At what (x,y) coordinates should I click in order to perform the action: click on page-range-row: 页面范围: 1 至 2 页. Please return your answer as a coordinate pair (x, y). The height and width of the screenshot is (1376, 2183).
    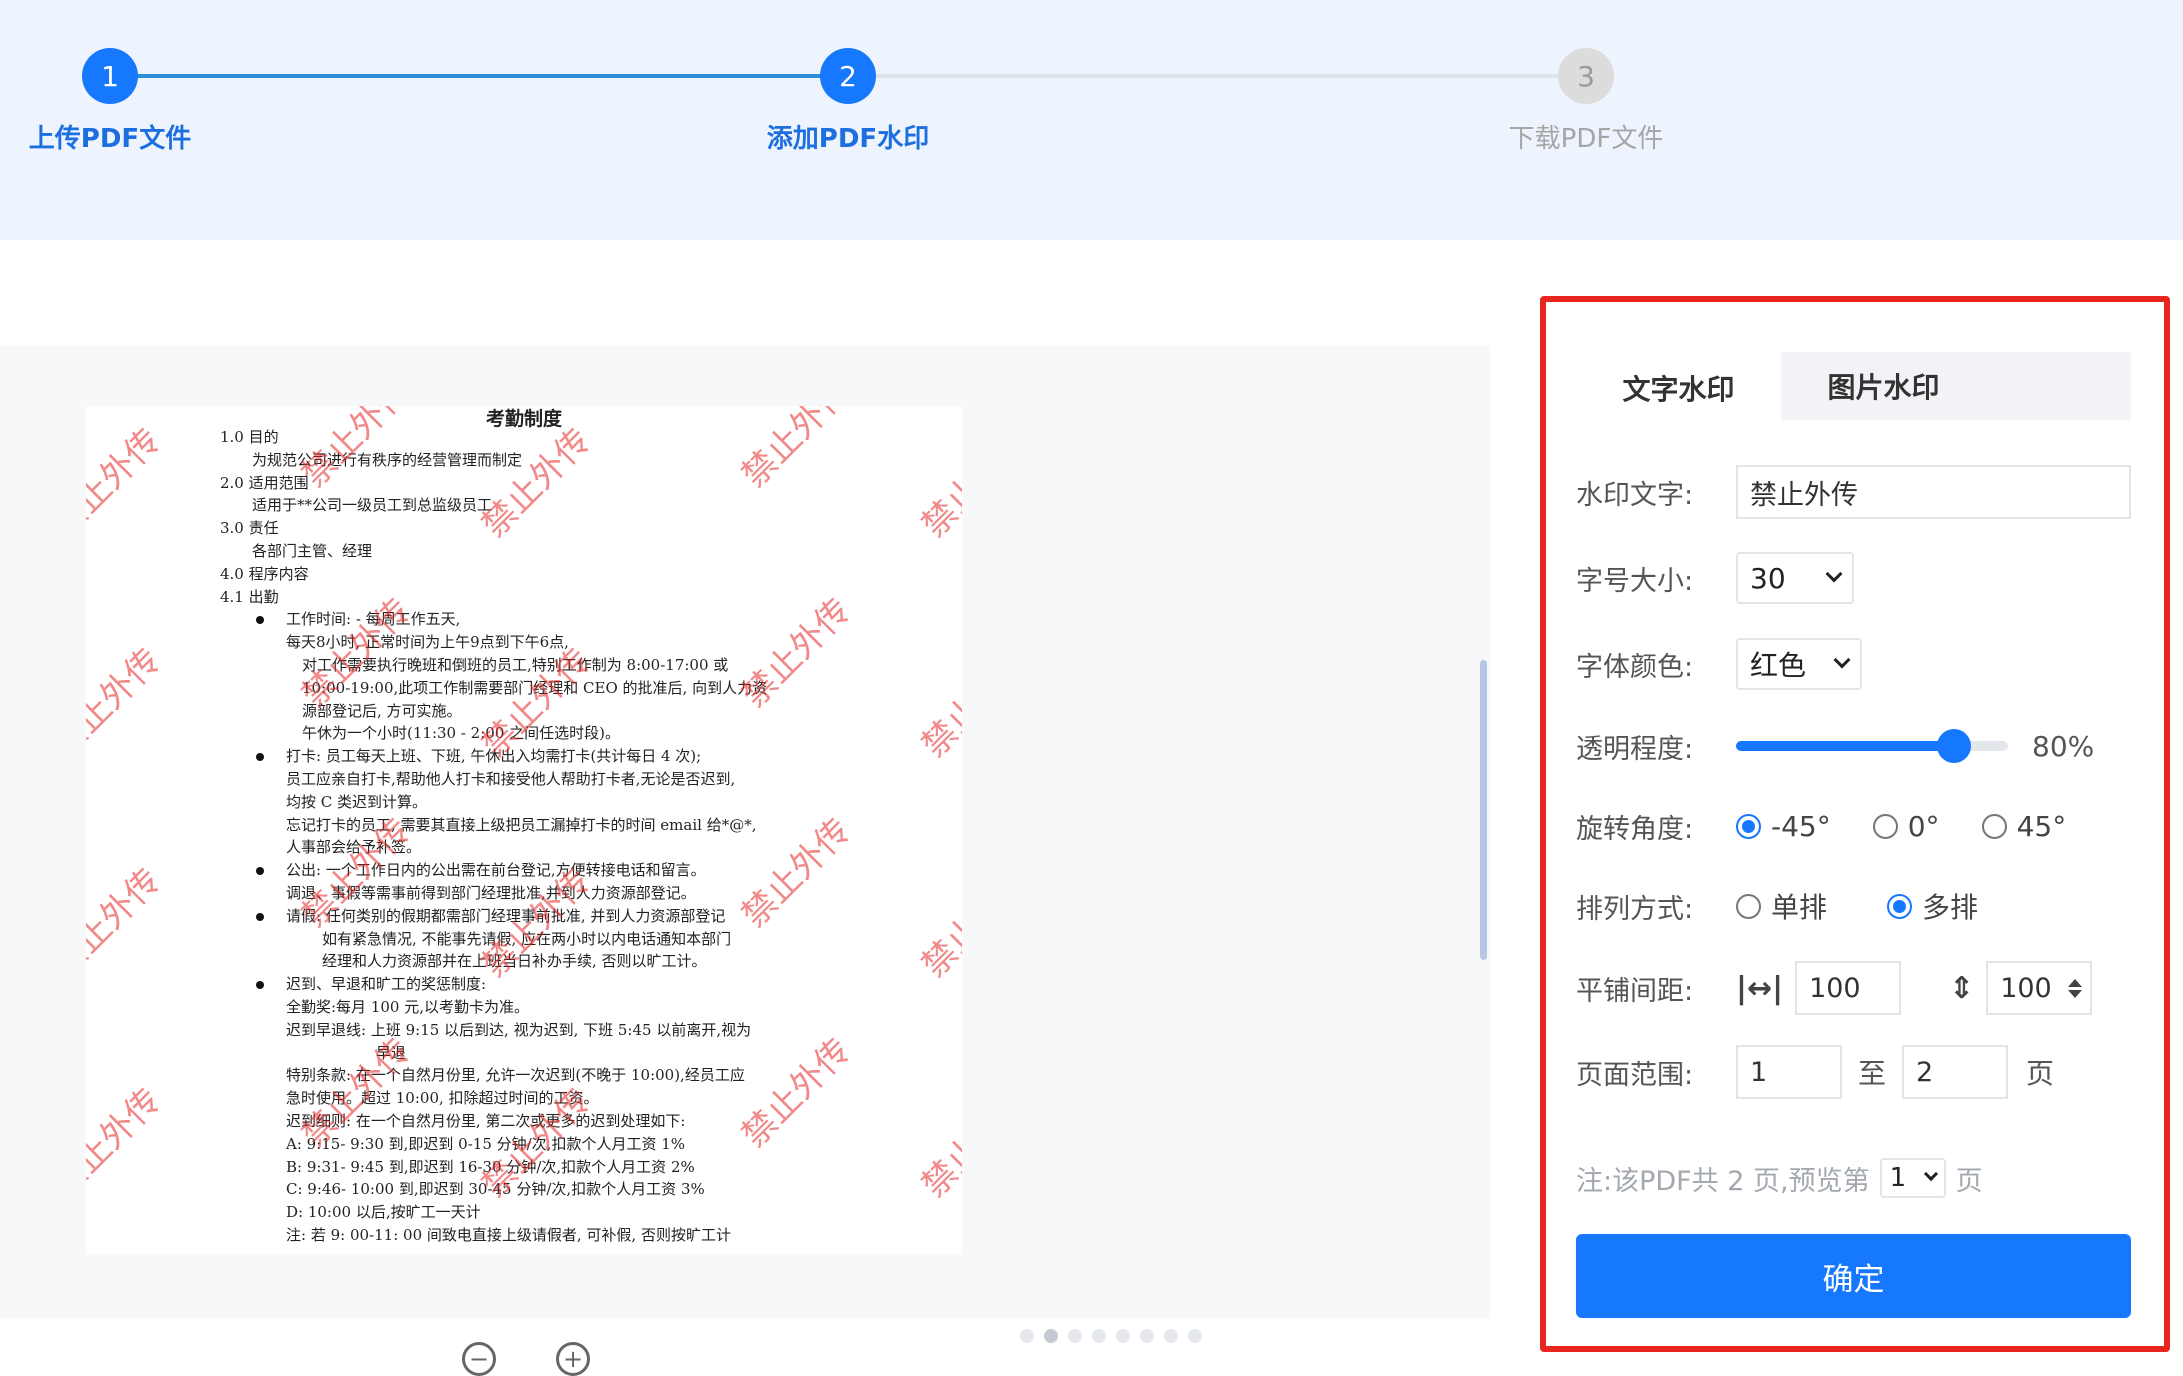
    Looking at the image, I should click on (1856, 1072).